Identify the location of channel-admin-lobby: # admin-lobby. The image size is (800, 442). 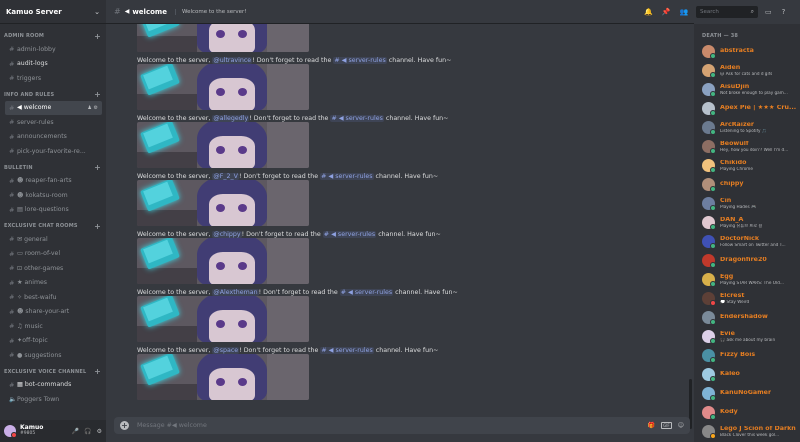
(53, 49).